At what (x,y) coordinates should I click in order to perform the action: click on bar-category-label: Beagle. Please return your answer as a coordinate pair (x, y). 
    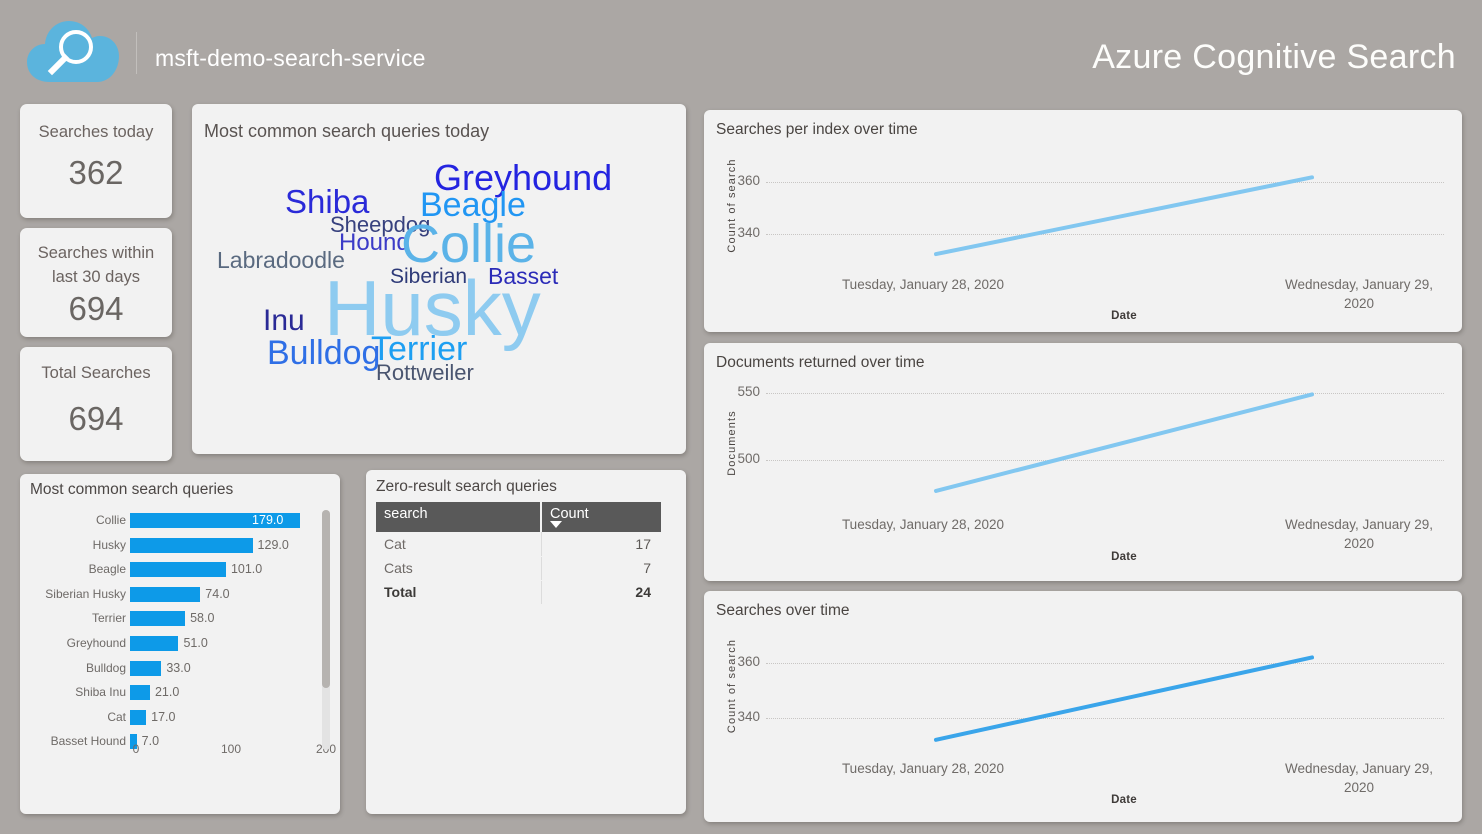
    Looking at the image, I should click on (107, 569).